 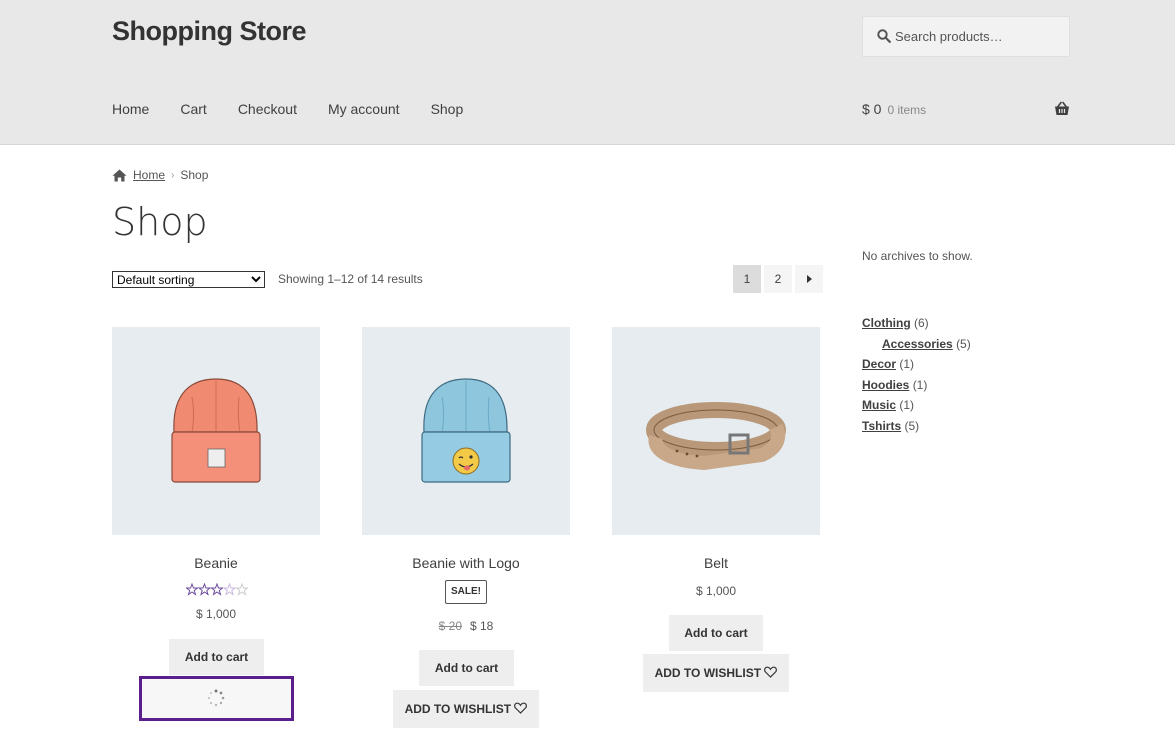 What do you see at coordinates (879, 405) in the screenshot?
I see `category-link-music: Music` at bounding box center [879, 405].